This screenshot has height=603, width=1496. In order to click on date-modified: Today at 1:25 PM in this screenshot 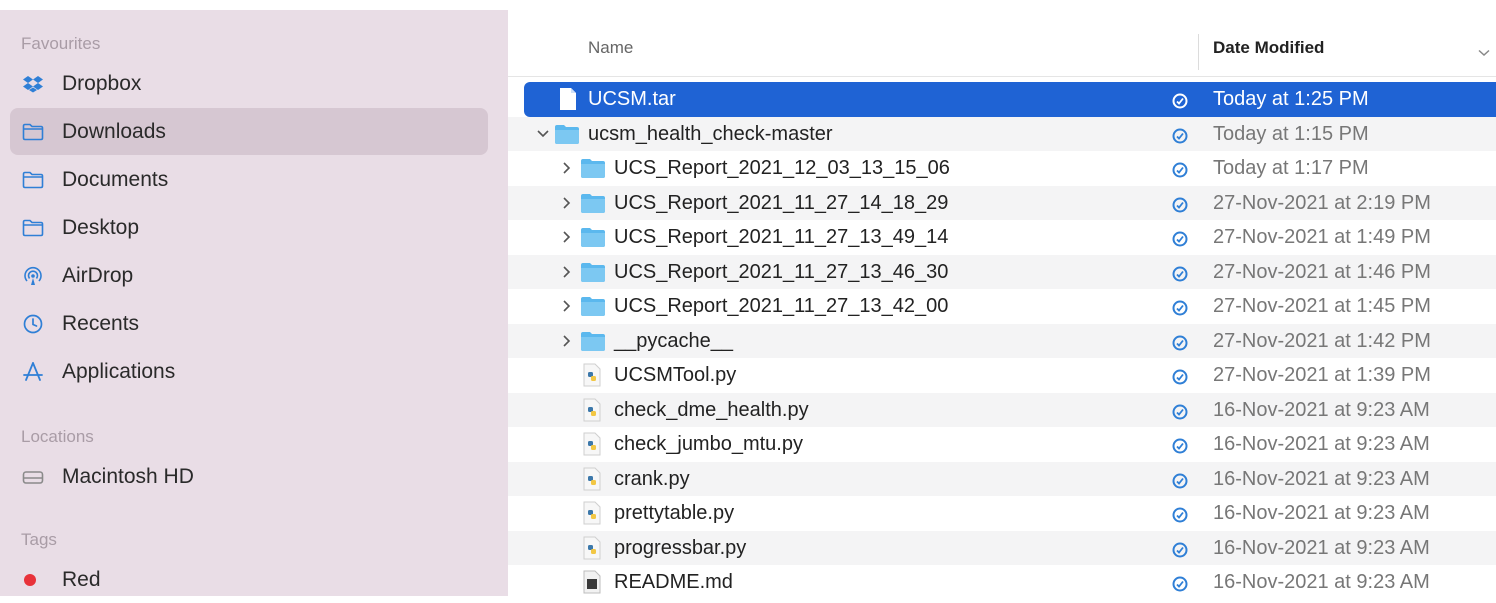, I will do `click(1291, 99)`.